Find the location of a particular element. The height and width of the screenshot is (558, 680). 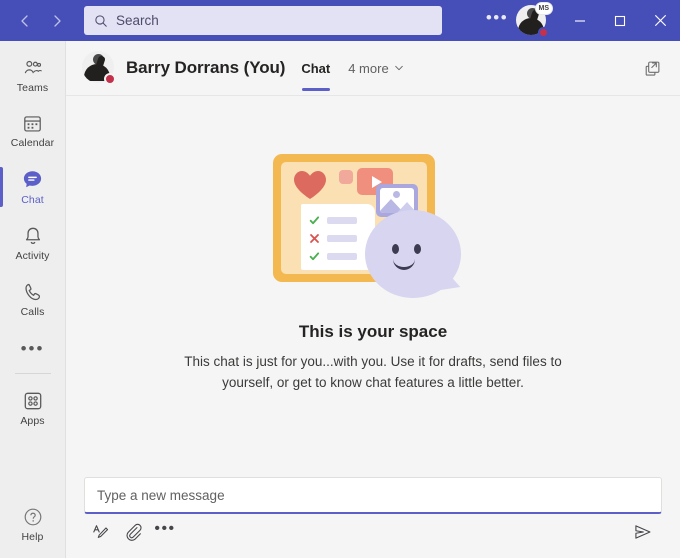

open-in-new-window-icon is located at coordinates (652, 68).